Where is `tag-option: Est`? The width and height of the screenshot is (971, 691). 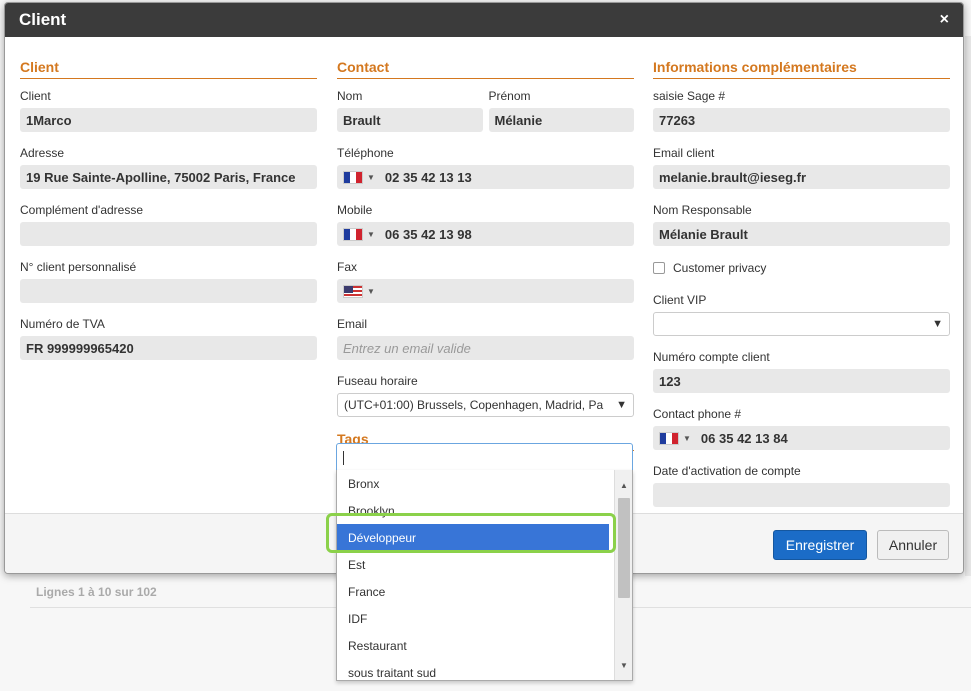 tag-option: Est is located at coordinates (473, 564).